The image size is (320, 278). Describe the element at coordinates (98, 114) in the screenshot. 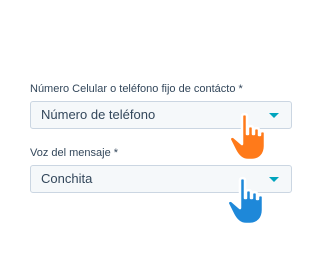

I see `phone-select-value: Número de teléfono` at that location.